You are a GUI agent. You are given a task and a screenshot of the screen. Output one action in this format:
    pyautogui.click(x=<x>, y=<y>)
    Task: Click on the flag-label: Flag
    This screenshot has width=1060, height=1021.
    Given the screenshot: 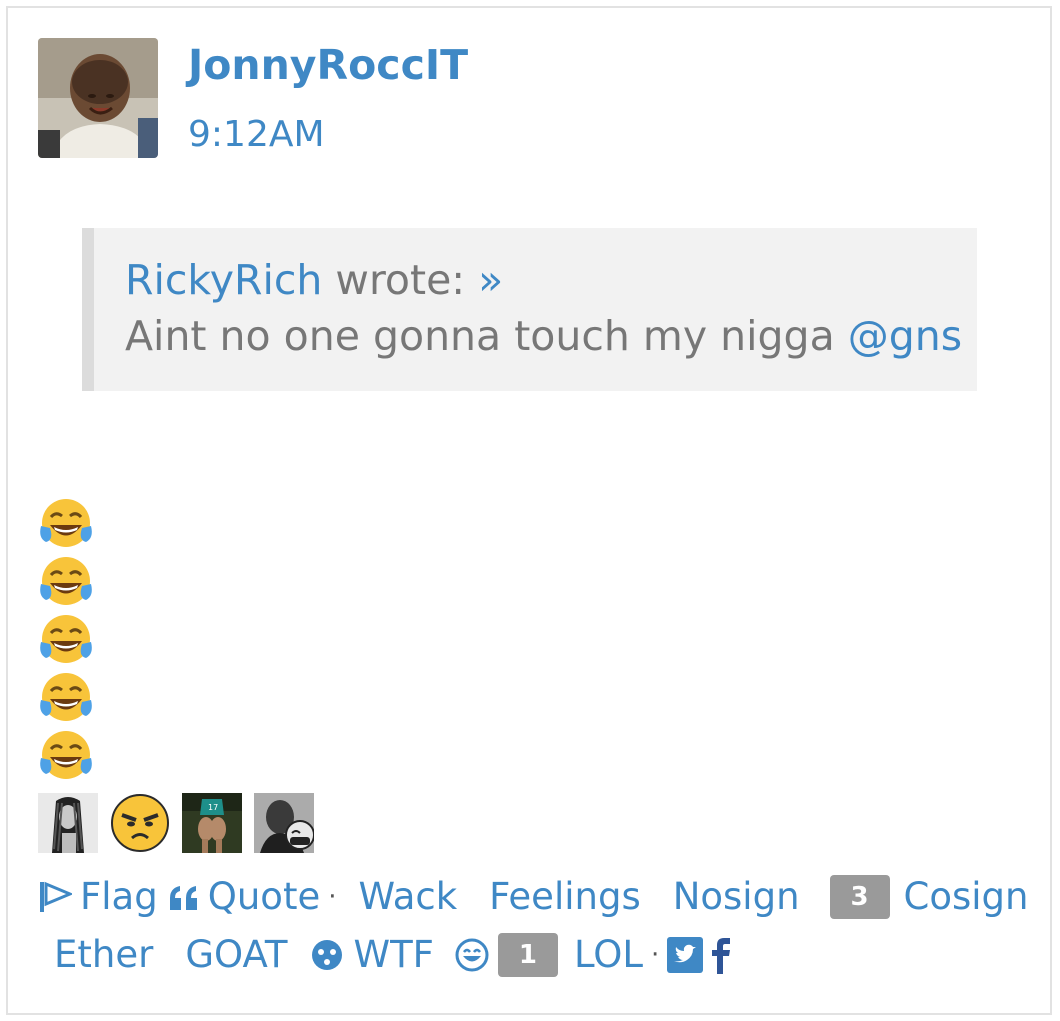 What is the action you would take?
    pyautogui.click(x=119, y=896)
    